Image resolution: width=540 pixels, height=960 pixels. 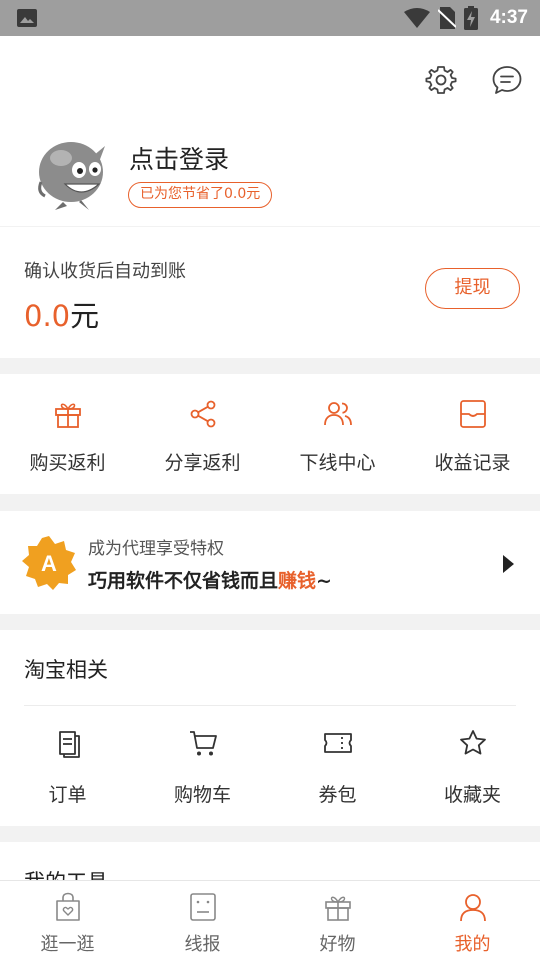 I want to click on menu-item-label: 收益记录, so click(x=472, y=463).